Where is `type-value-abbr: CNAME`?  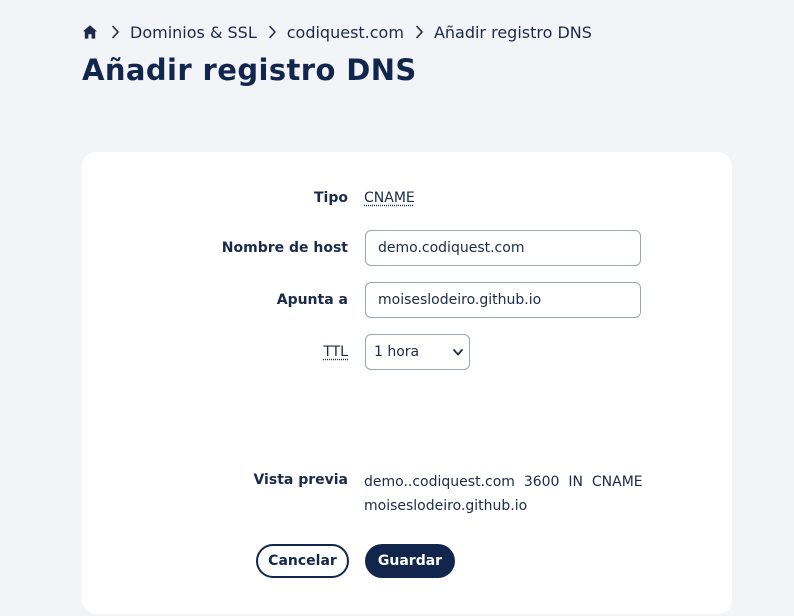
type-value-abbr: CNAME is located at coordinates (389, 198).